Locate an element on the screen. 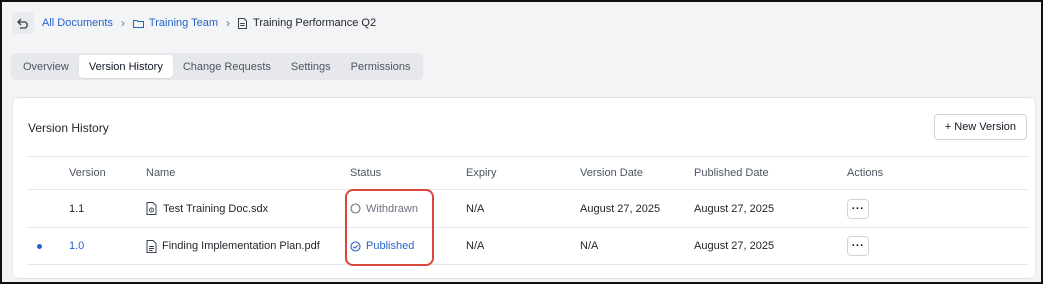  file-name-cell: Test Training Doc.sdx is located at coordinates (207, 208).